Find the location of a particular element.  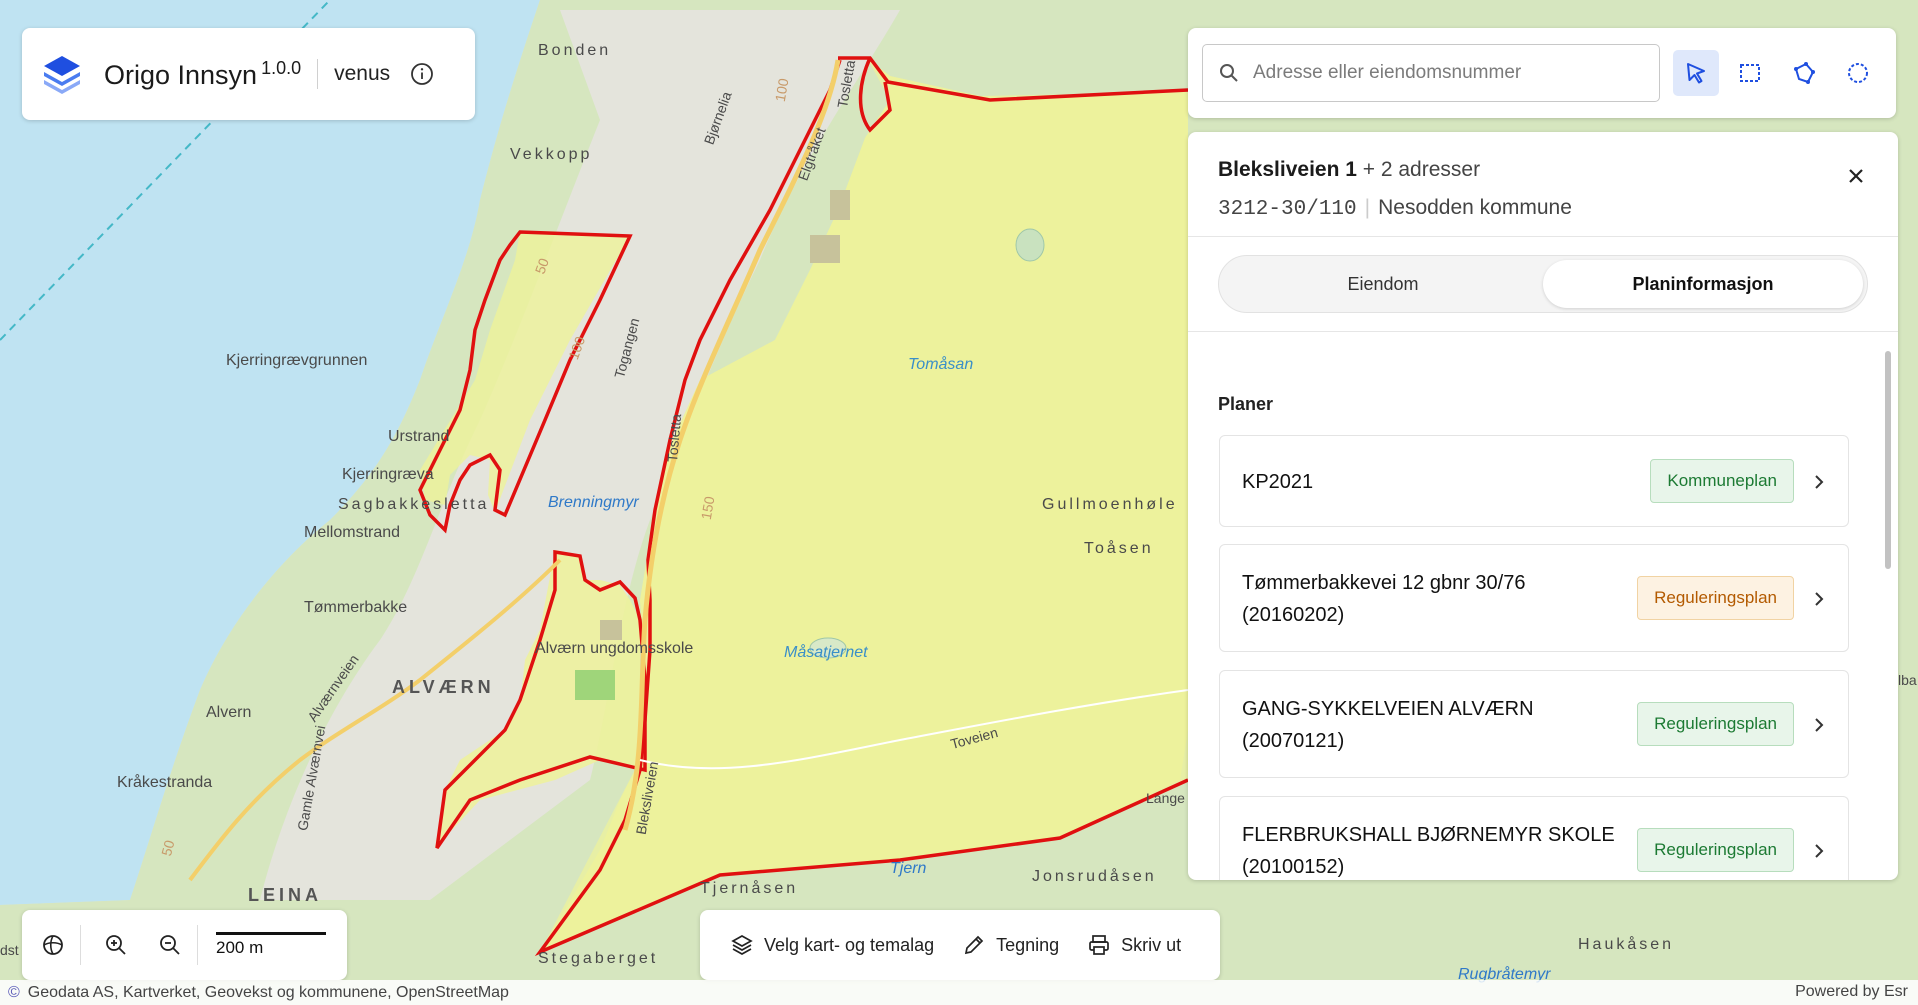

print-button: Skriv ut is located at coordinates (1134, 945).